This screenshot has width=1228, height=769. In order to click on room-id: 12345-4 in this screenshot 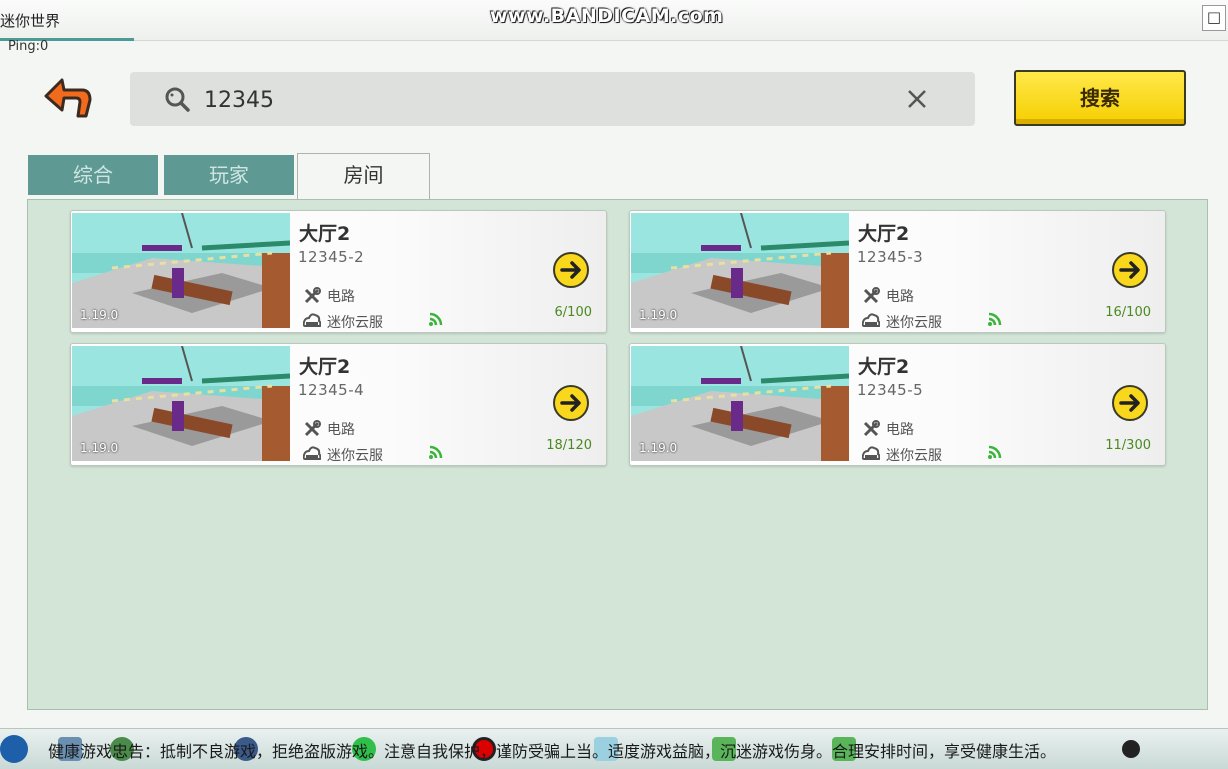, I will do `click(331, 390)`.